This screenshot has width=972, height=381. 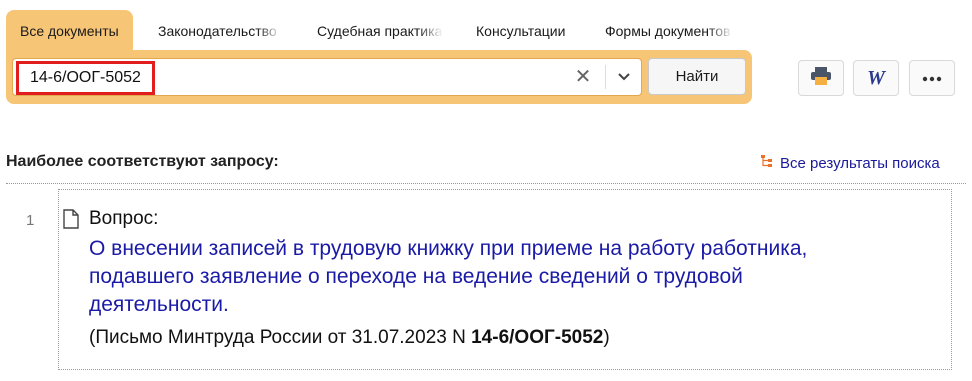 I want to click on search-query-highlight: 14-6/ООГ-5052, so click(x=85, y=78).